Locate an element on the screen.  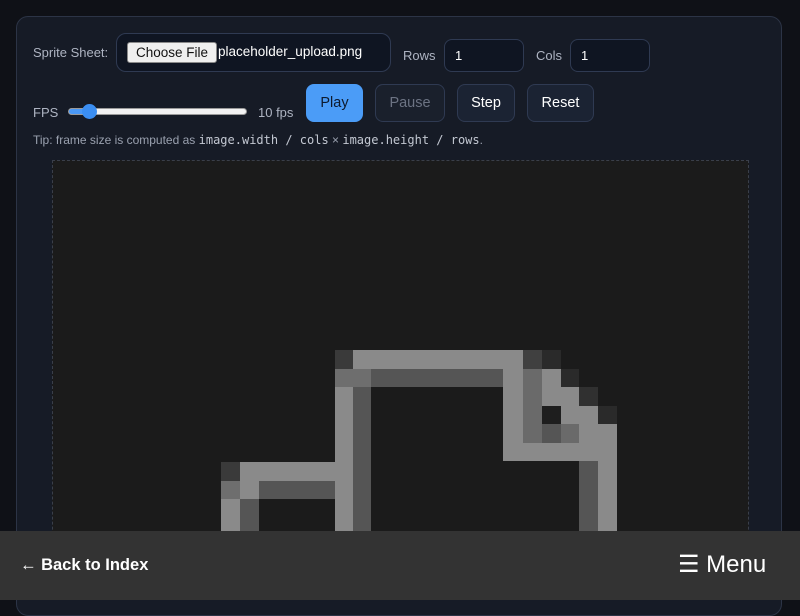
rows-input is located at coordinates (484, 55).